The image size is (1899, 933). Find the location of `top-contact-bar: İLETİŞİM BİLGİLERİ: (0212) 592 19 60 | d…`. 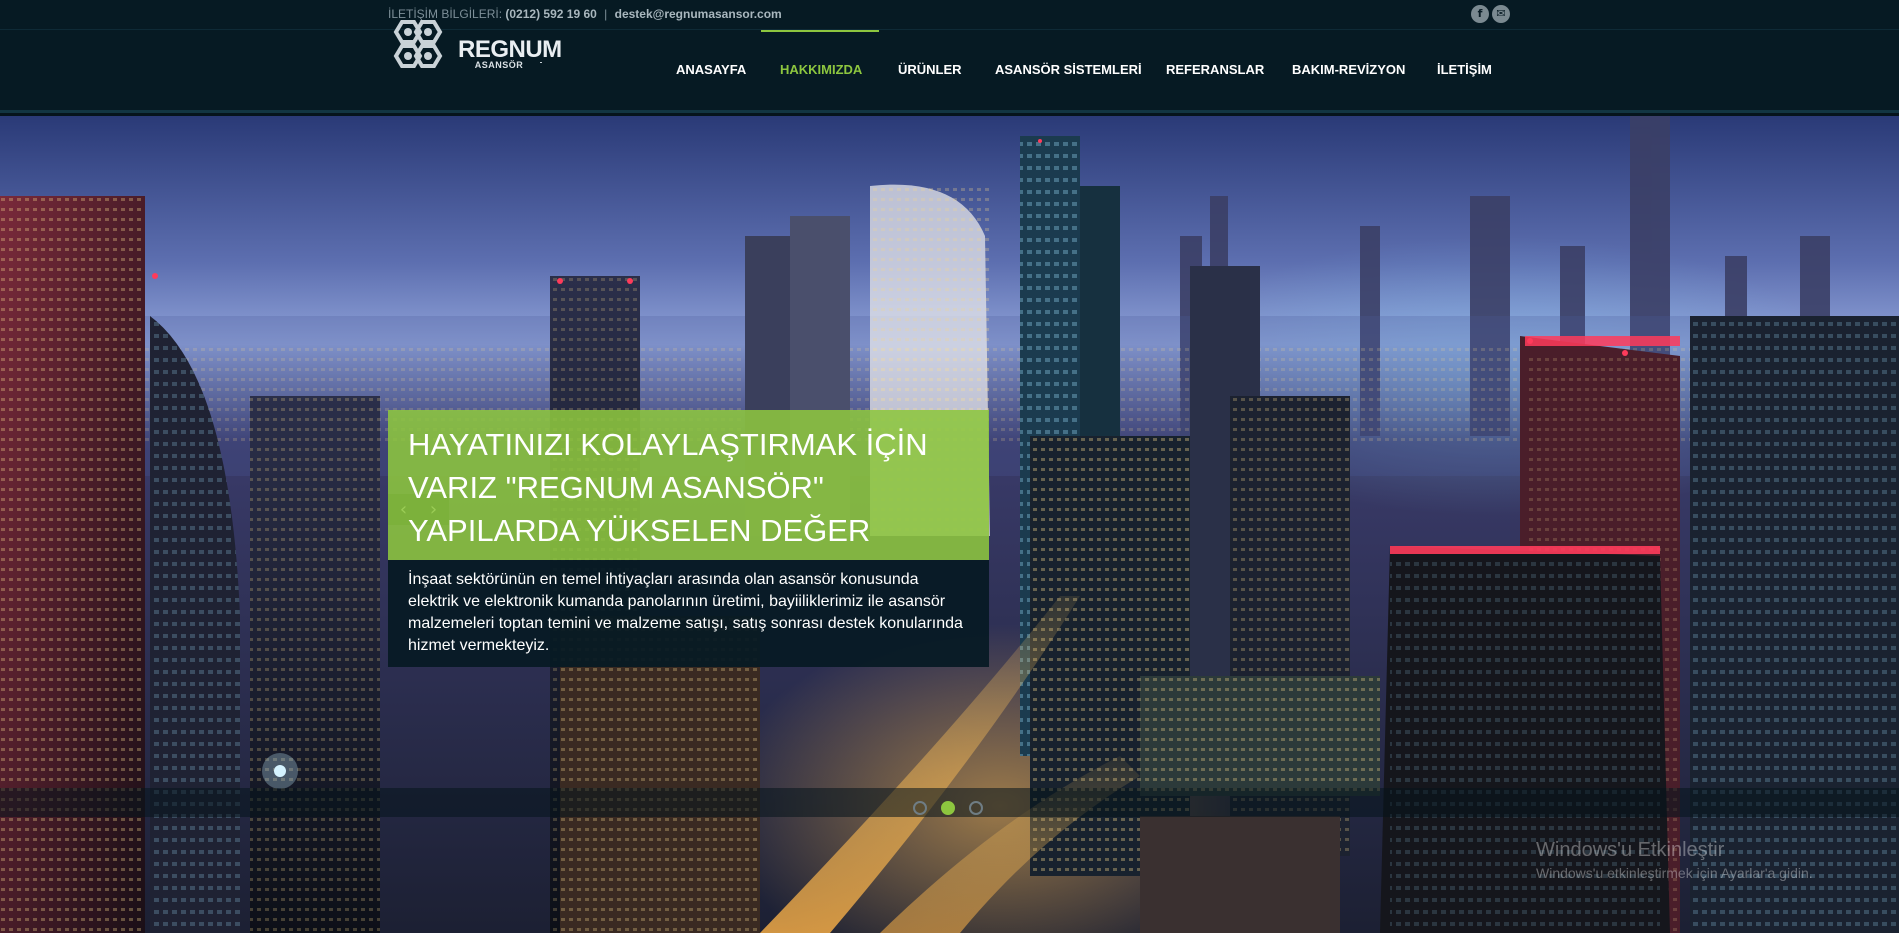

top-contact-bar: İLETİŞİM BİLGİLERİ: (0212) 592 19 60 | d… is located at coordinates (949, 15).